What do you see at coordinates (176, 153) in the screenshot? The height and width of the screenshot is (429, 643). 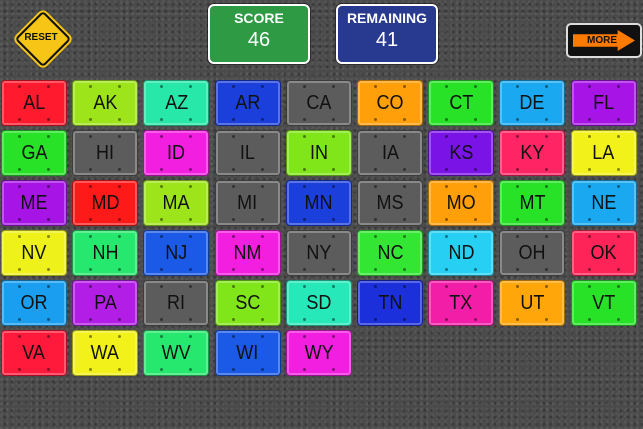 I see `plate-id: ID` at bounding box center [176, 153].